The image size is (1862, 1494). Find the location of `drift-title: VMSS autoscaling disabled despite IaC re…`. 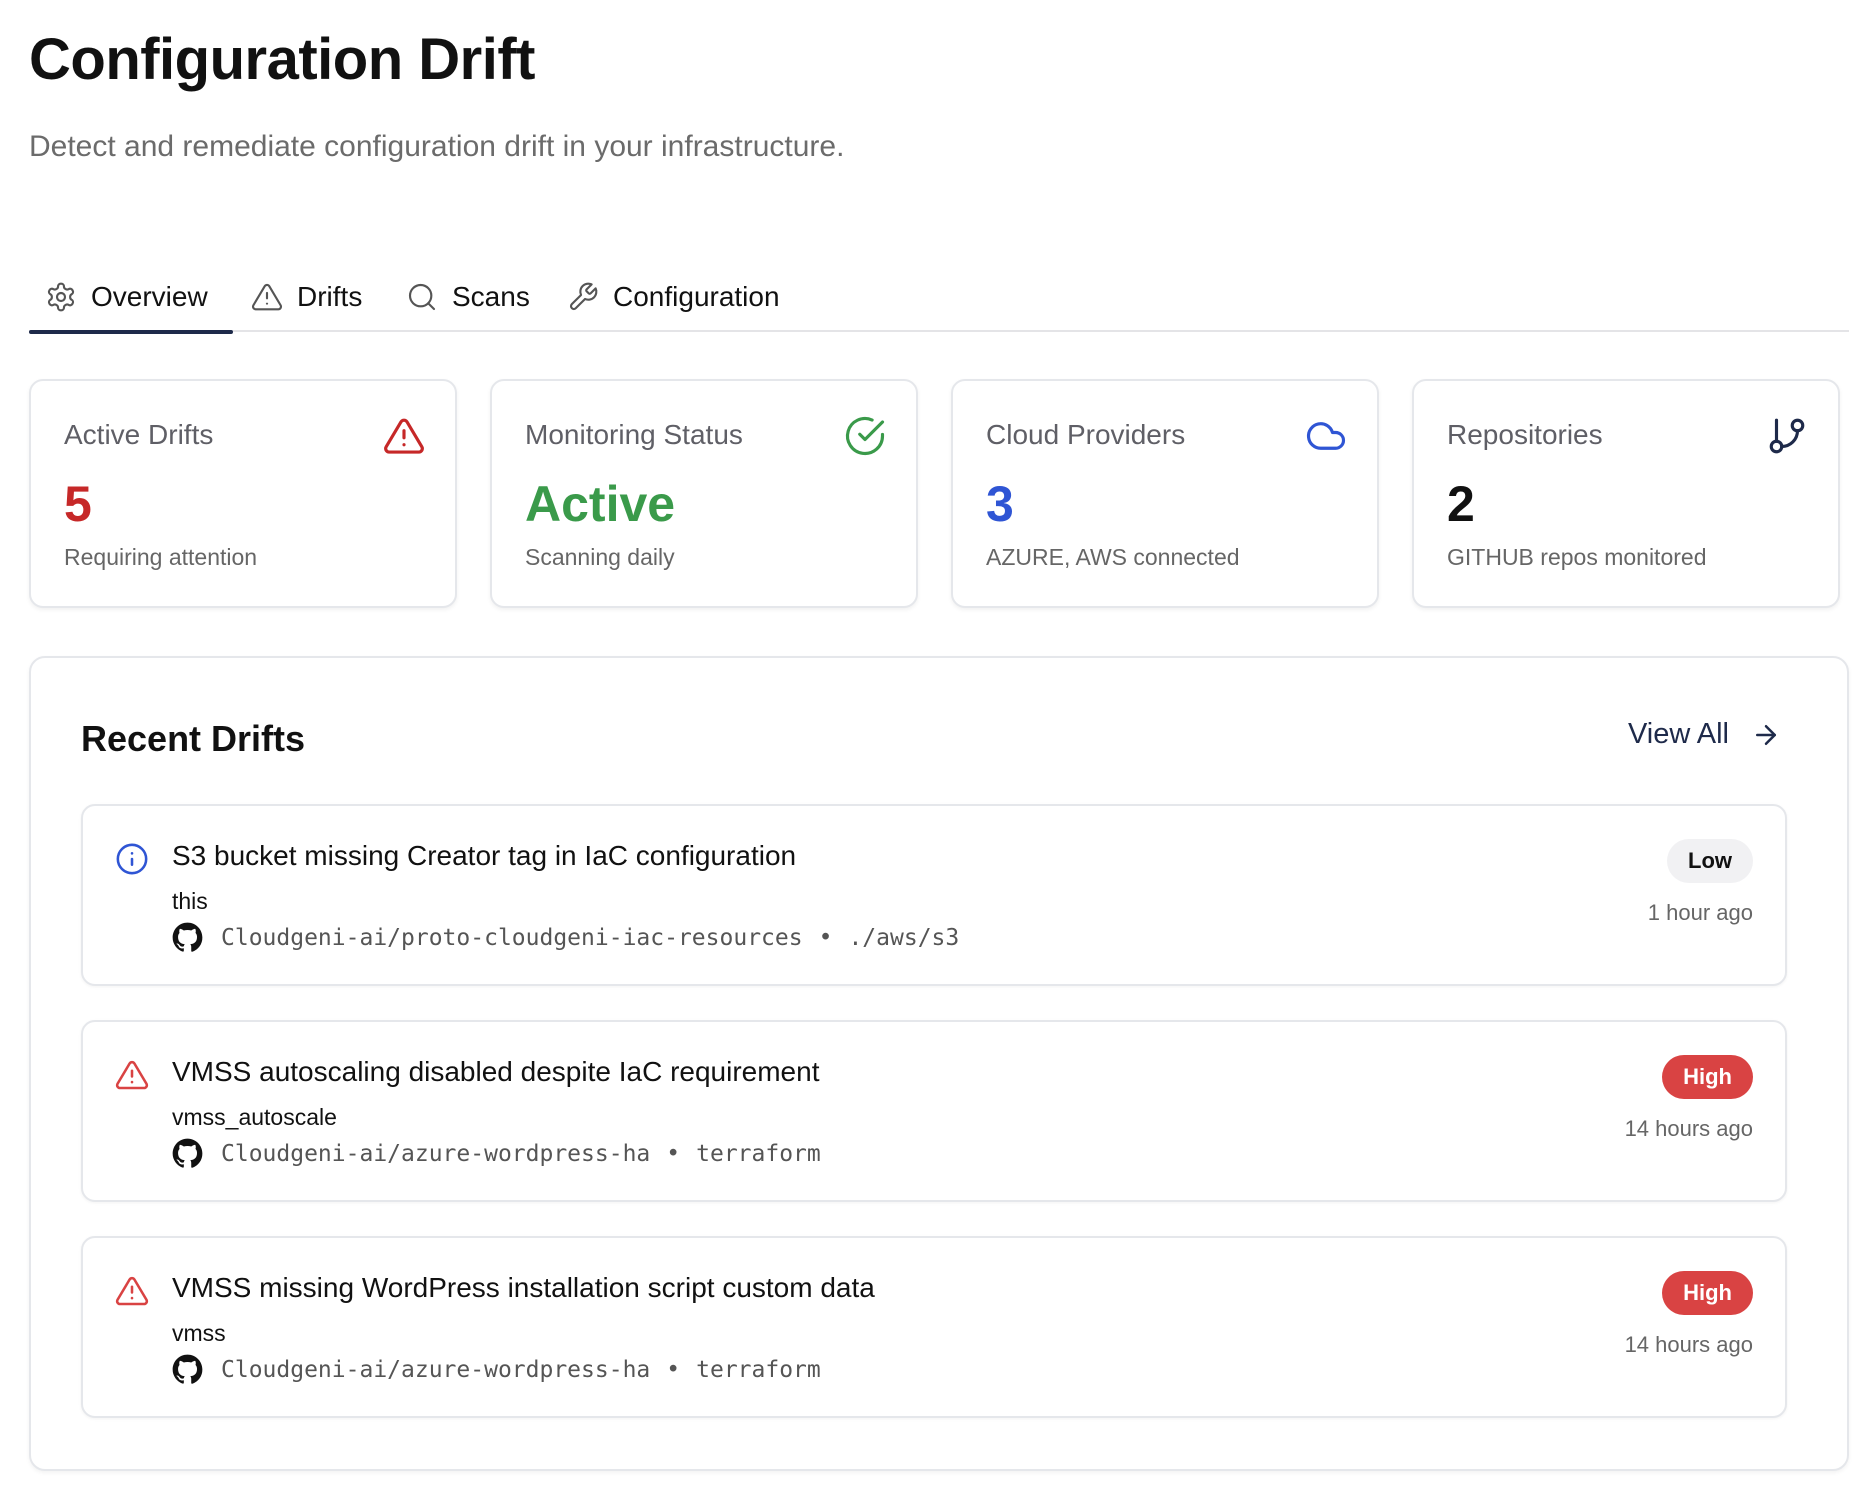

drift-title: VMSS autoscaling disabled despite IaC re… is located at coordinates (496, 1071).